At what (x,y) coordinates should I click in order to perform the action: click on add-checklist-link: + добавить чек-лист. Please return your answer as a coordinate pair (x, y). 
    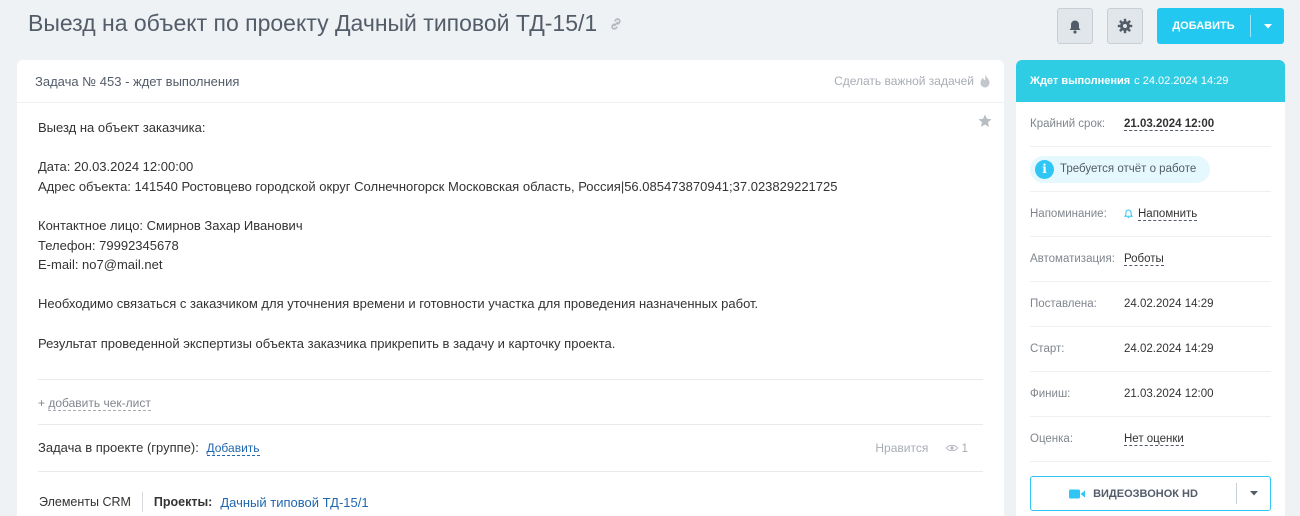
    Looking at the image, I should click on (94, 403).